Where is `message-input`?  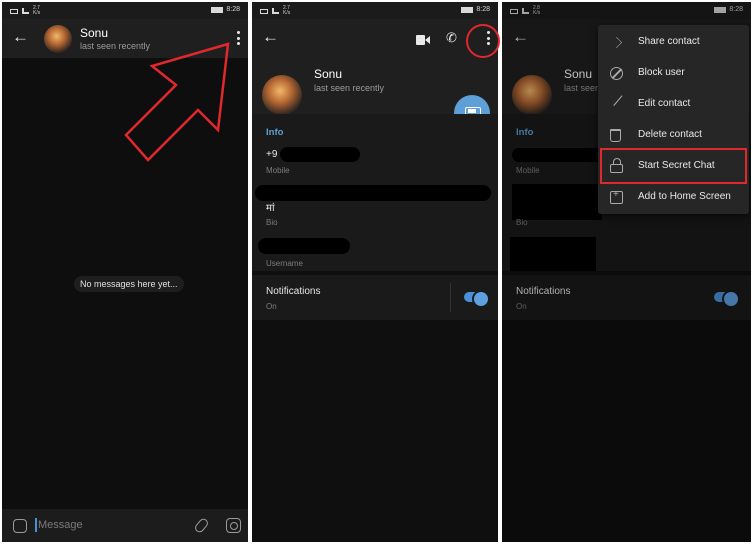 message-input is located at coordinates (108, 525).